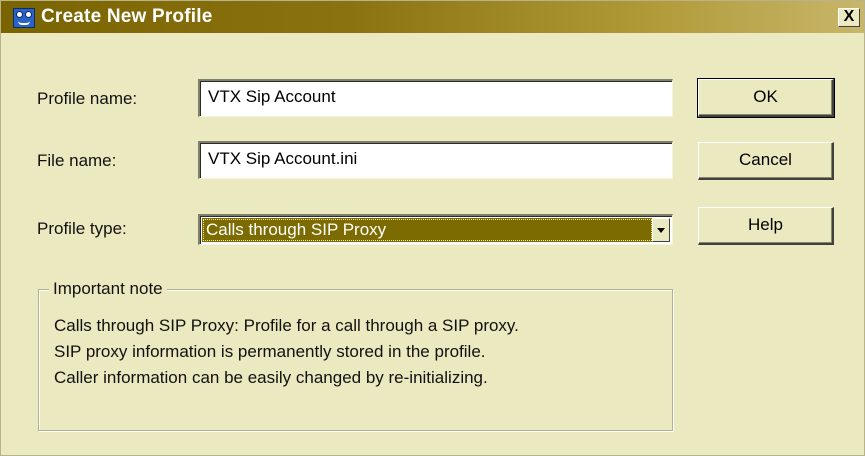 The image size is (865, 456). Describe the element at coordinates (82, 228) in the screenshot. I see `profile-type-label: Profile type:` at that location.